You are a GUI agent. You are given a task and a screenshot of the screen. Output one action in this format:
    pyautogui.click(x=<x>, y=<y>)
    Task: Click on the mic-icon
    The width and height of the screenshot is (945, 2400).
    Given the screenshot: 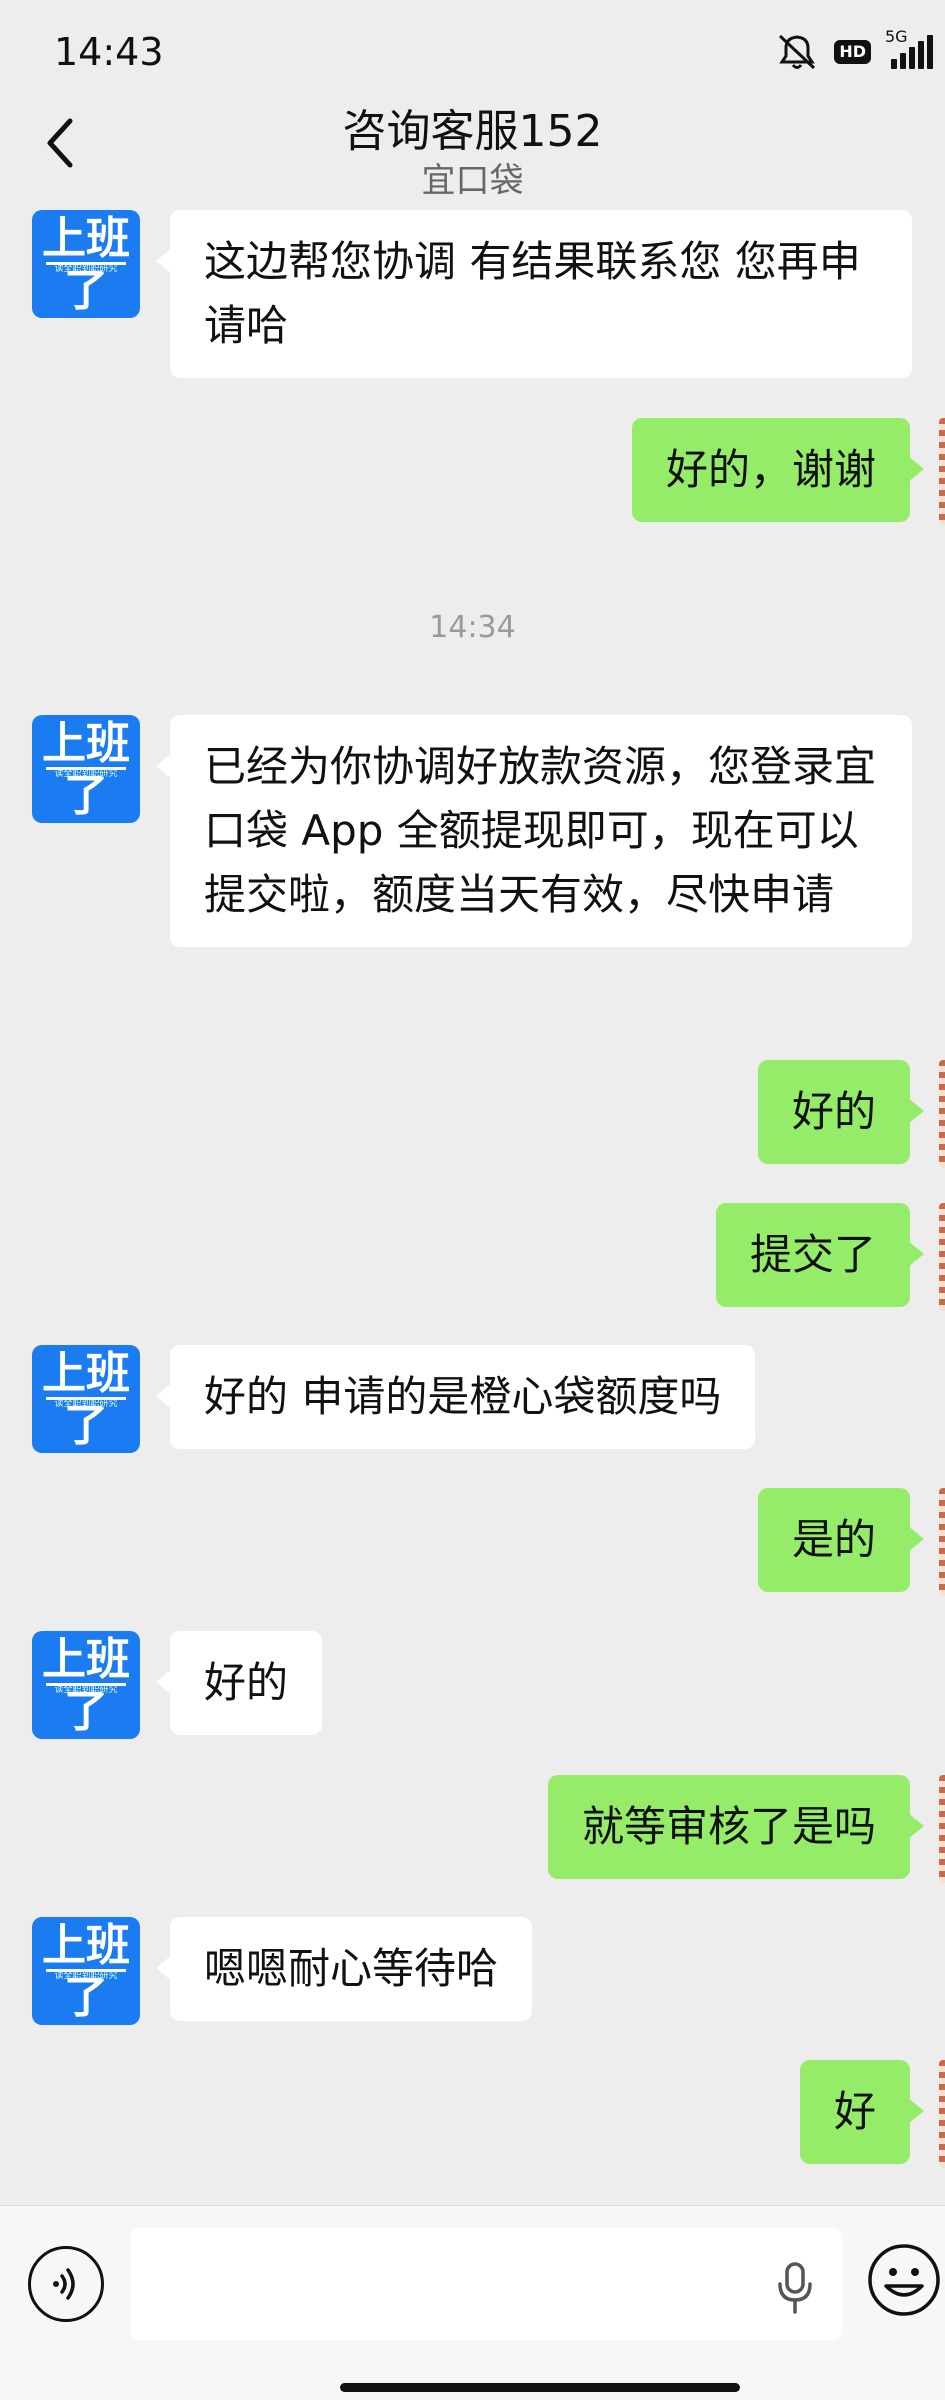 What is the action you would take?
    pyautogui.click(x=795, y=2288)
    